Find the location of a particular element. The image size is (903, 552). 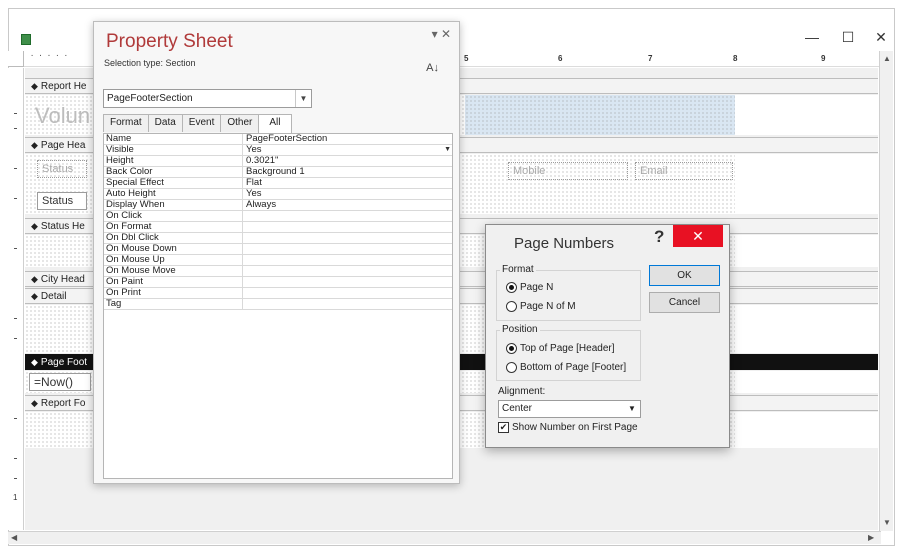

property-name: Height is located at coordinates (173, 161).